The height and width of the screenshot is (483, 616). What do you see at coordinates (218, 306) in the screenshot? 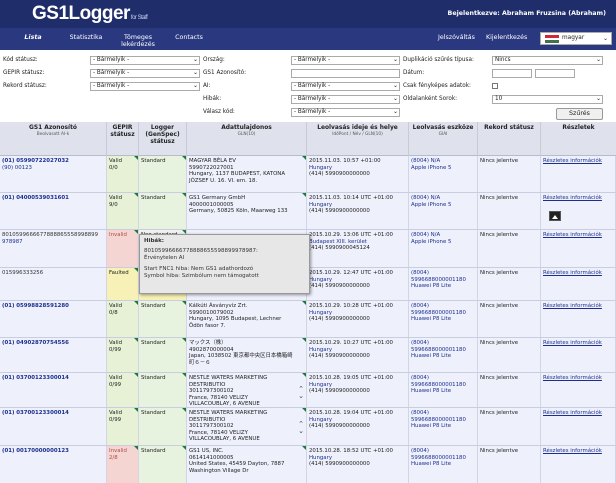
I see `owner-line: Kálkúti Ásványvíz Zrt.` at bounding box center [218, 306].